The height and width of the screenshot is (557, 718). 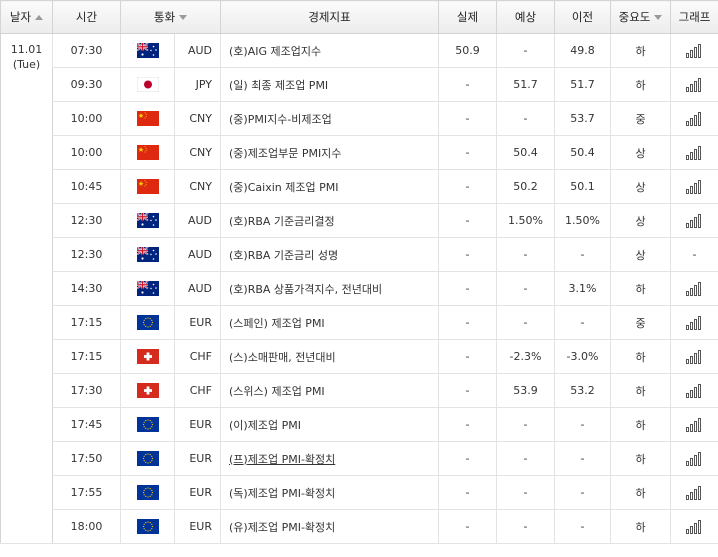 What do you see at coordinates (86, 84) in the screenshot?
I see `time-cell: 09:30` at bounding box center [86, 84].